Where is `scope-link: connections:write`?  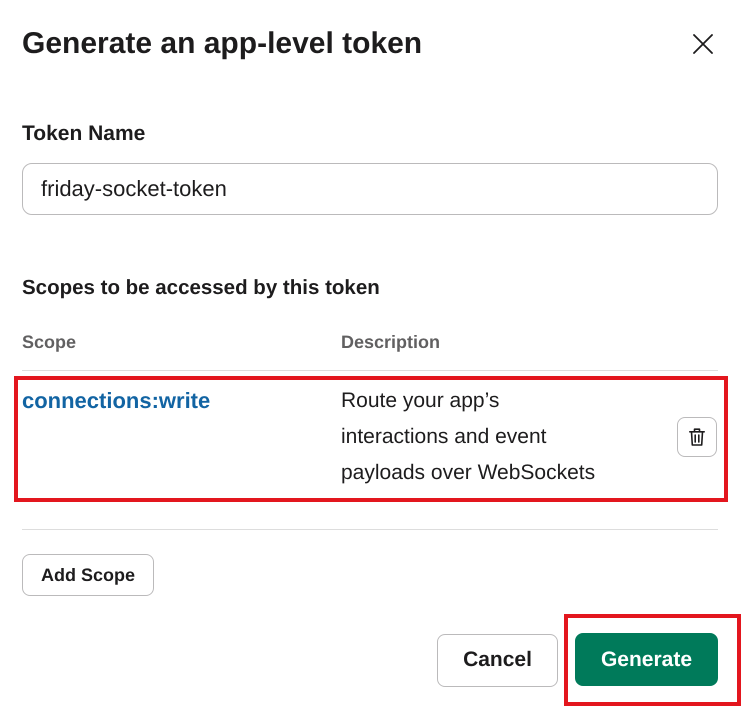 scope-link: connections:write is located at coordinates (116, 401).